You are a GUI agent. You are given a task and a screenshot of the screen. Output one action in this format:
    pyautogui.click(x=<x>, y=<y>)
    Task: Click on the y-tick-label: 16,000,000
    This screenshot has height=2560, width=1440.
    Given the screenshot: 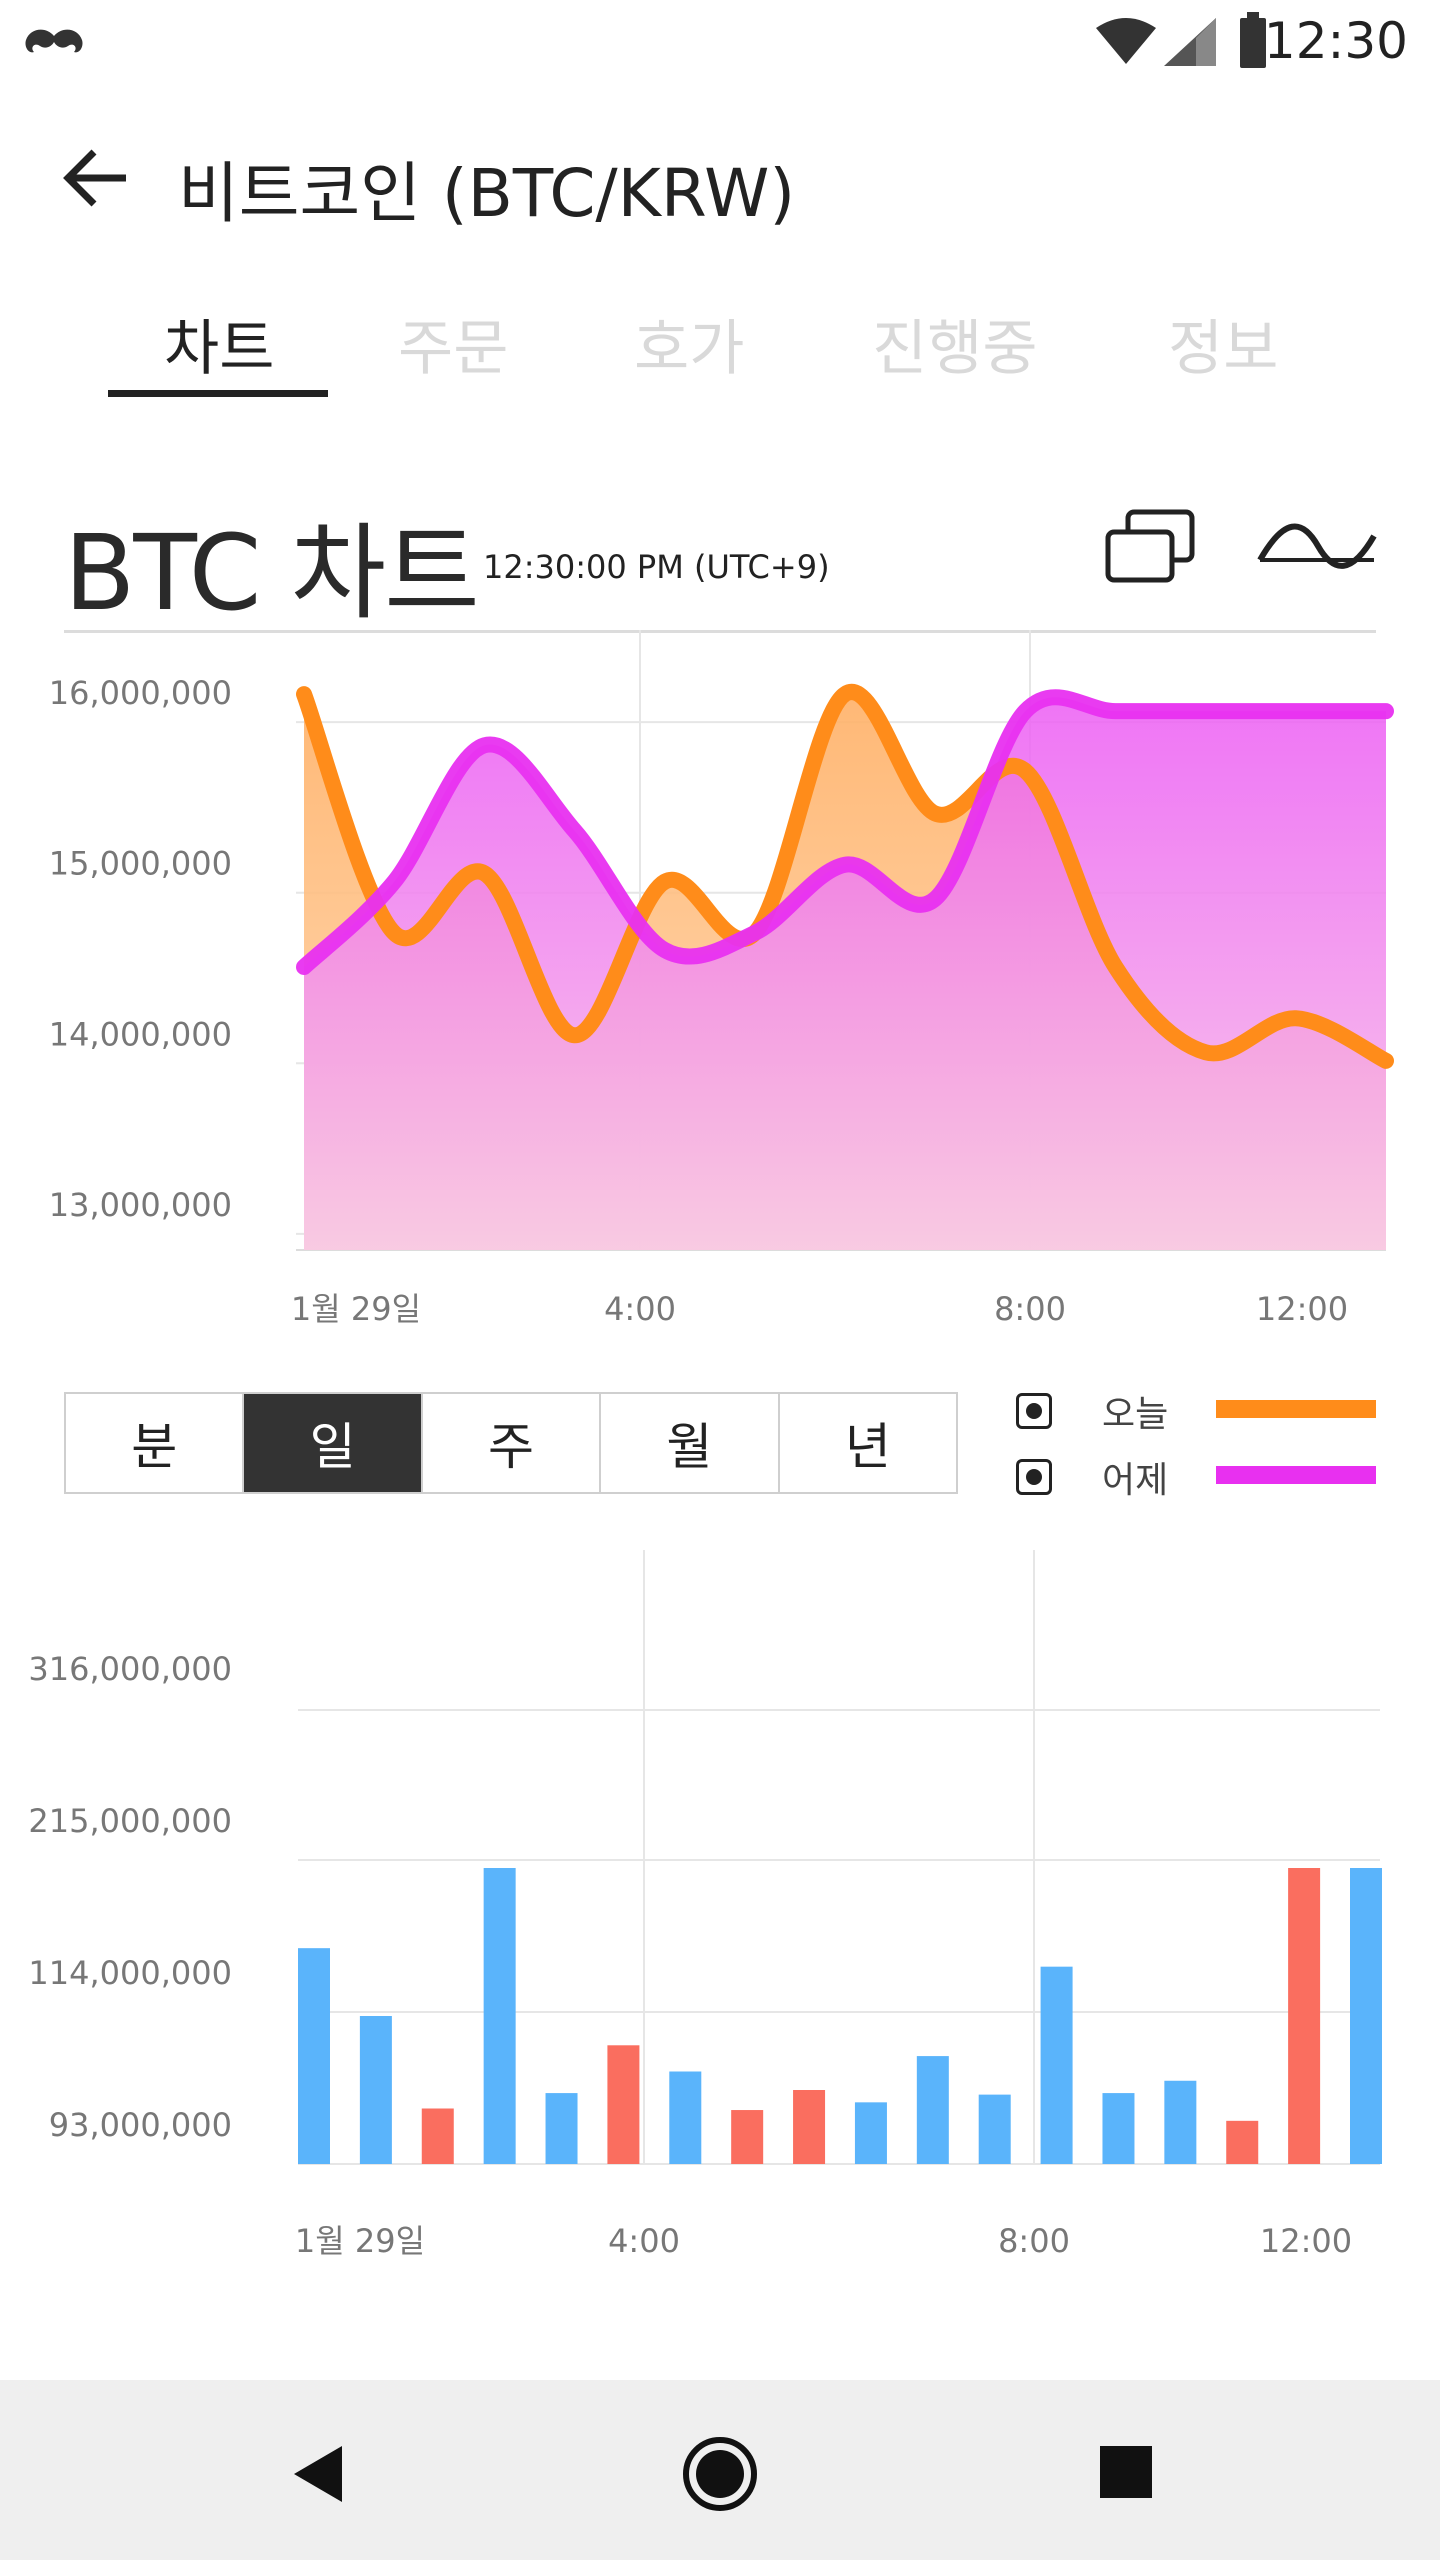 What is the action you would take?
    pyautogui.click(x=140, y=693)
    